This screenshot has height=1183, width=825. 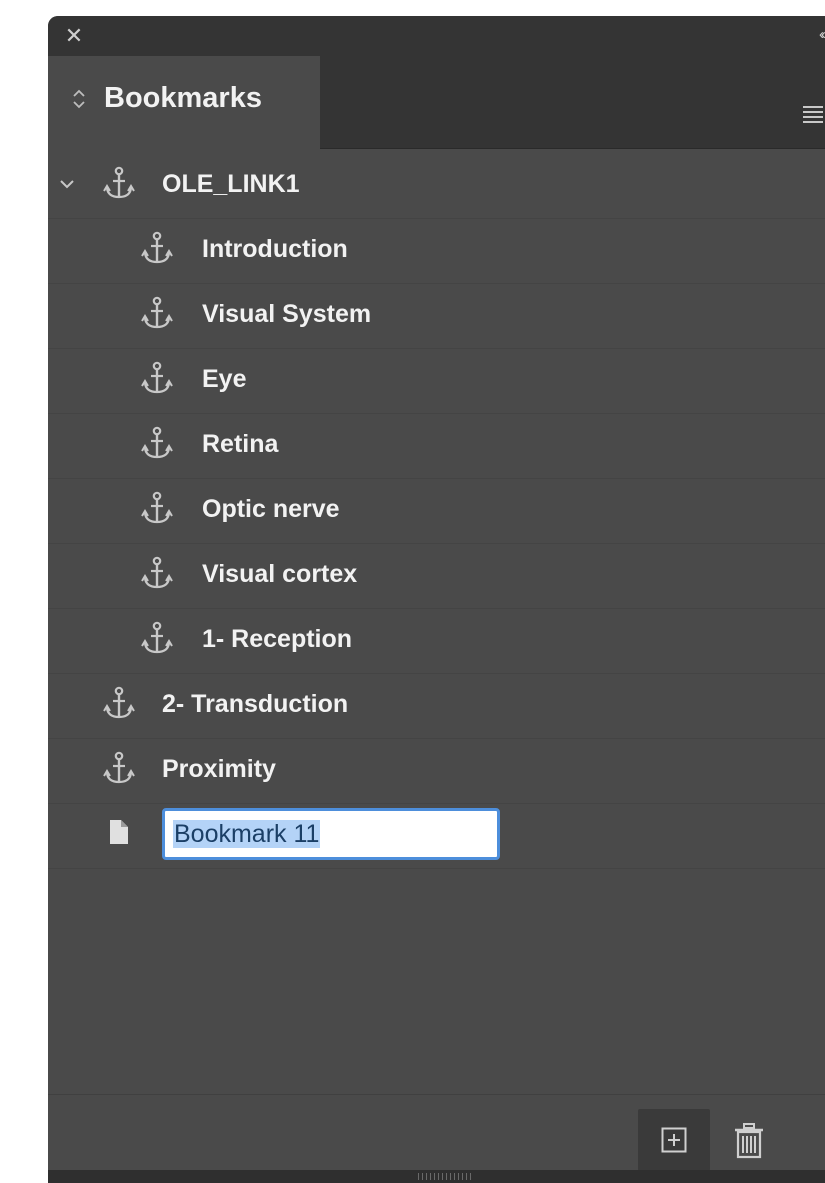 I want to click on bookmark-row: Retina, so click(x=436, y=446).